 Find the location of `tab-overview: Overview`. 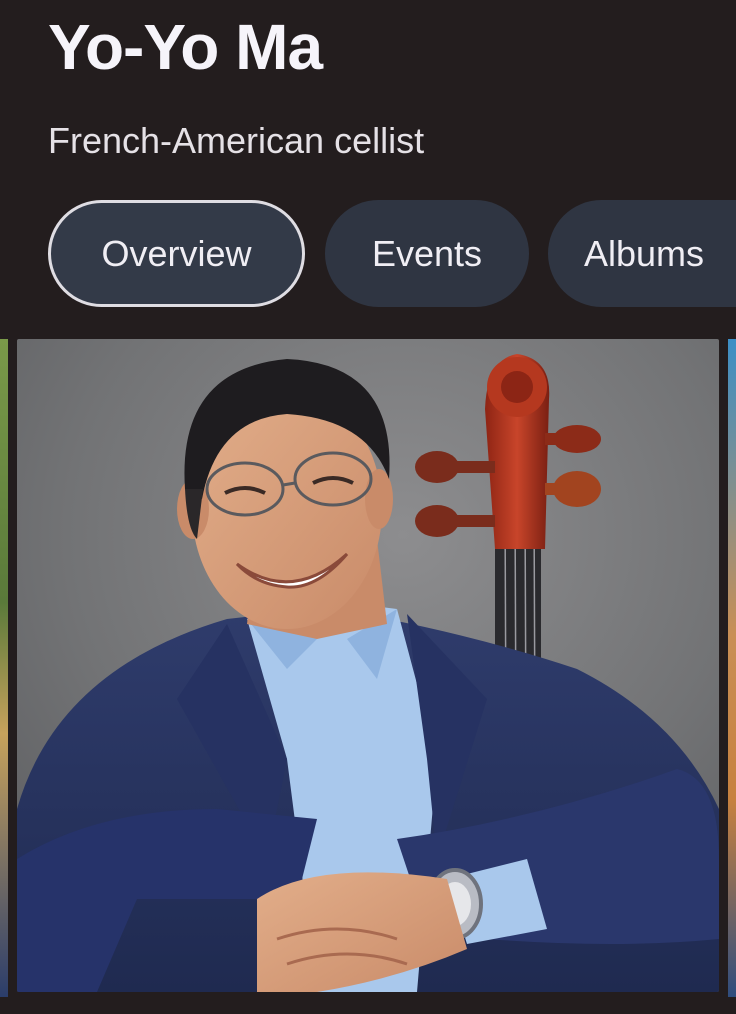

tab-overview: Overview is located at coordinates (176, 253).